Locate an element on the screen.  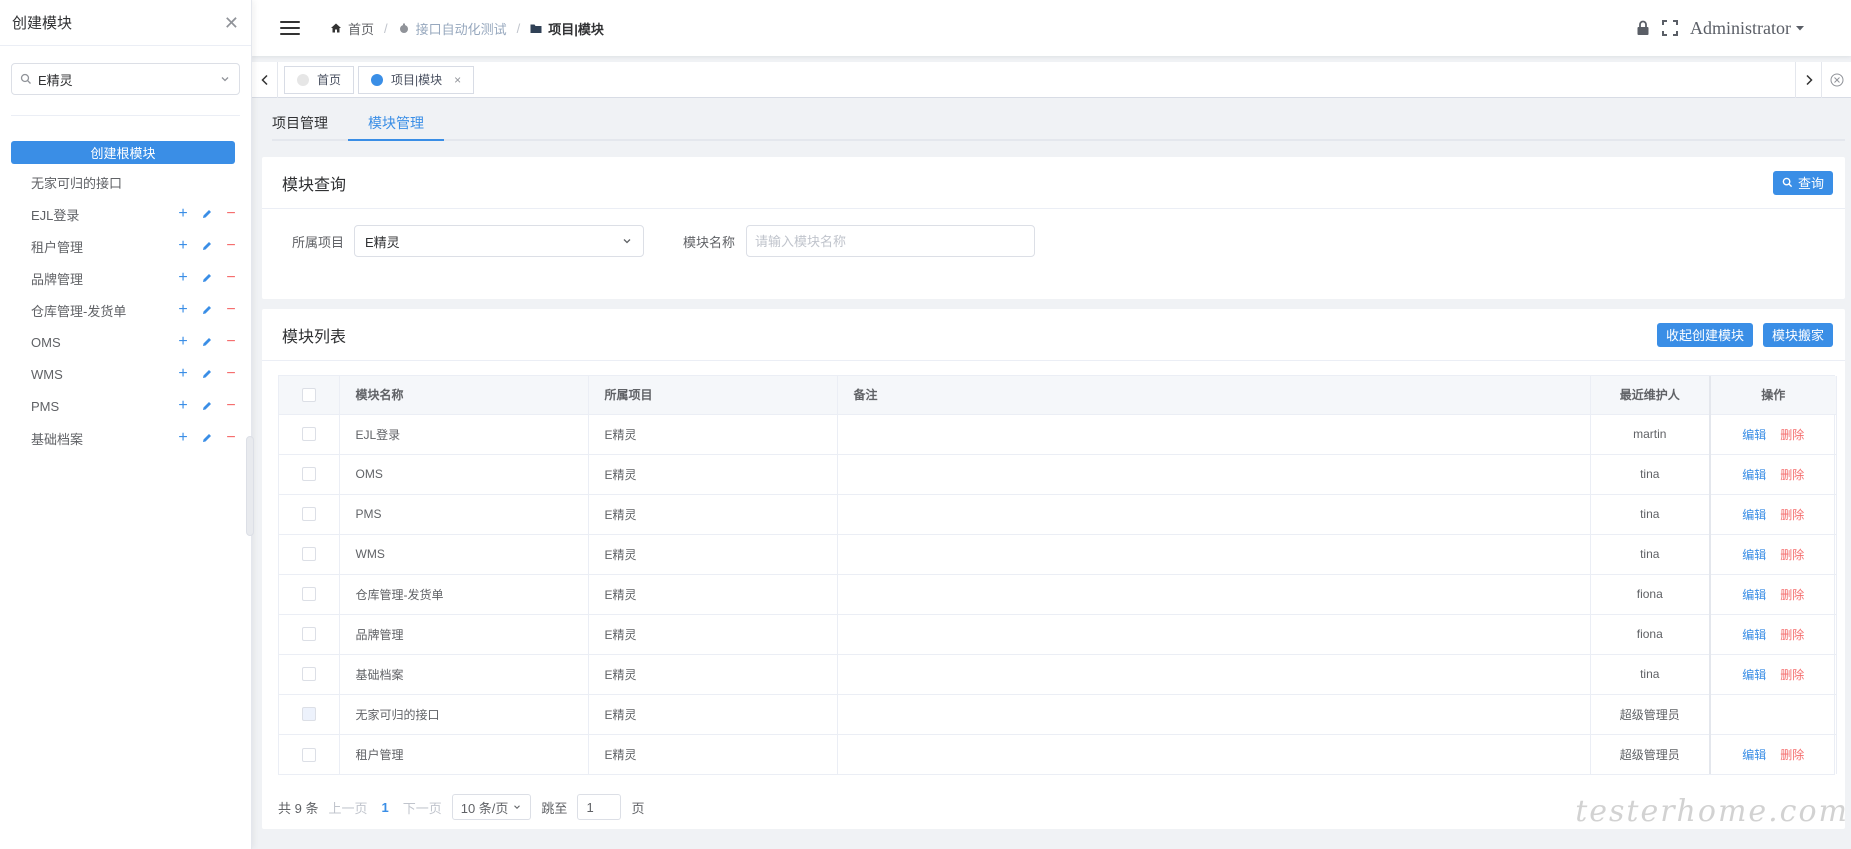
hamburger-menu-icon is located at coordinates (290, 28).